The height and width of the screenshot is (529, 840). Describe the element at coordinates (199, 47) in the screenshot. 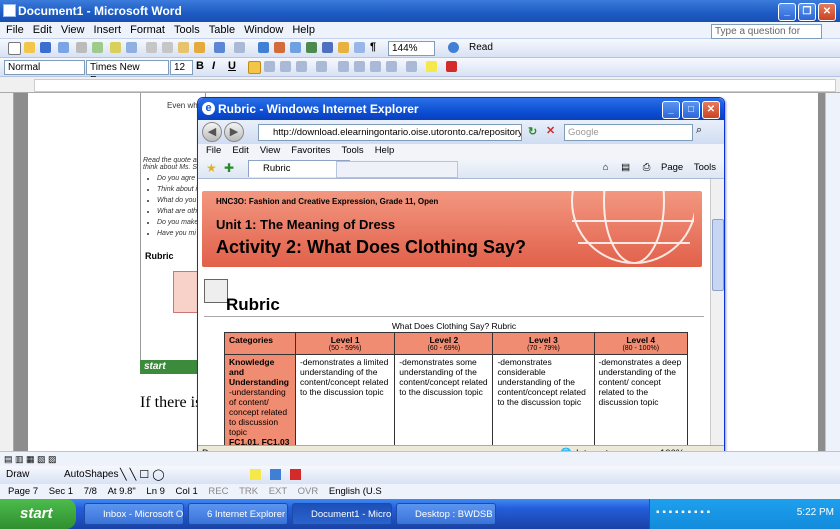

I see `format-painter-icon` at that location.